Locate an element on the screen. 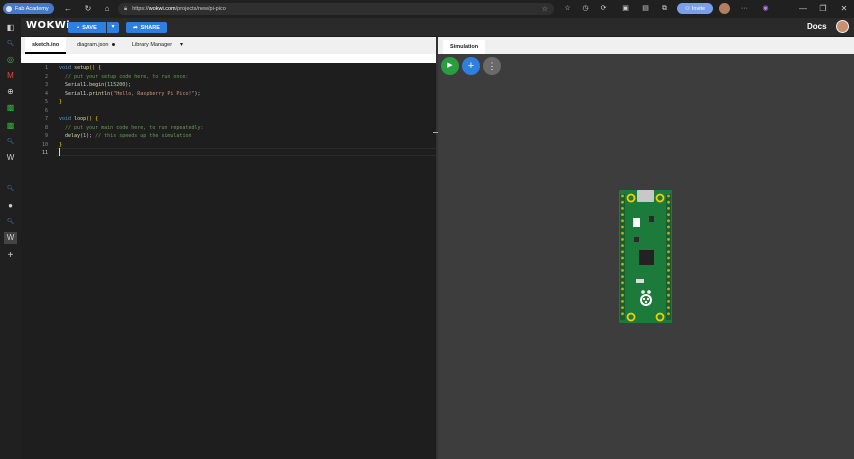 Image resolution: width=854 pixels, height=459 pixels. collections-icon: ▣ is located at coordinates (625, 9).